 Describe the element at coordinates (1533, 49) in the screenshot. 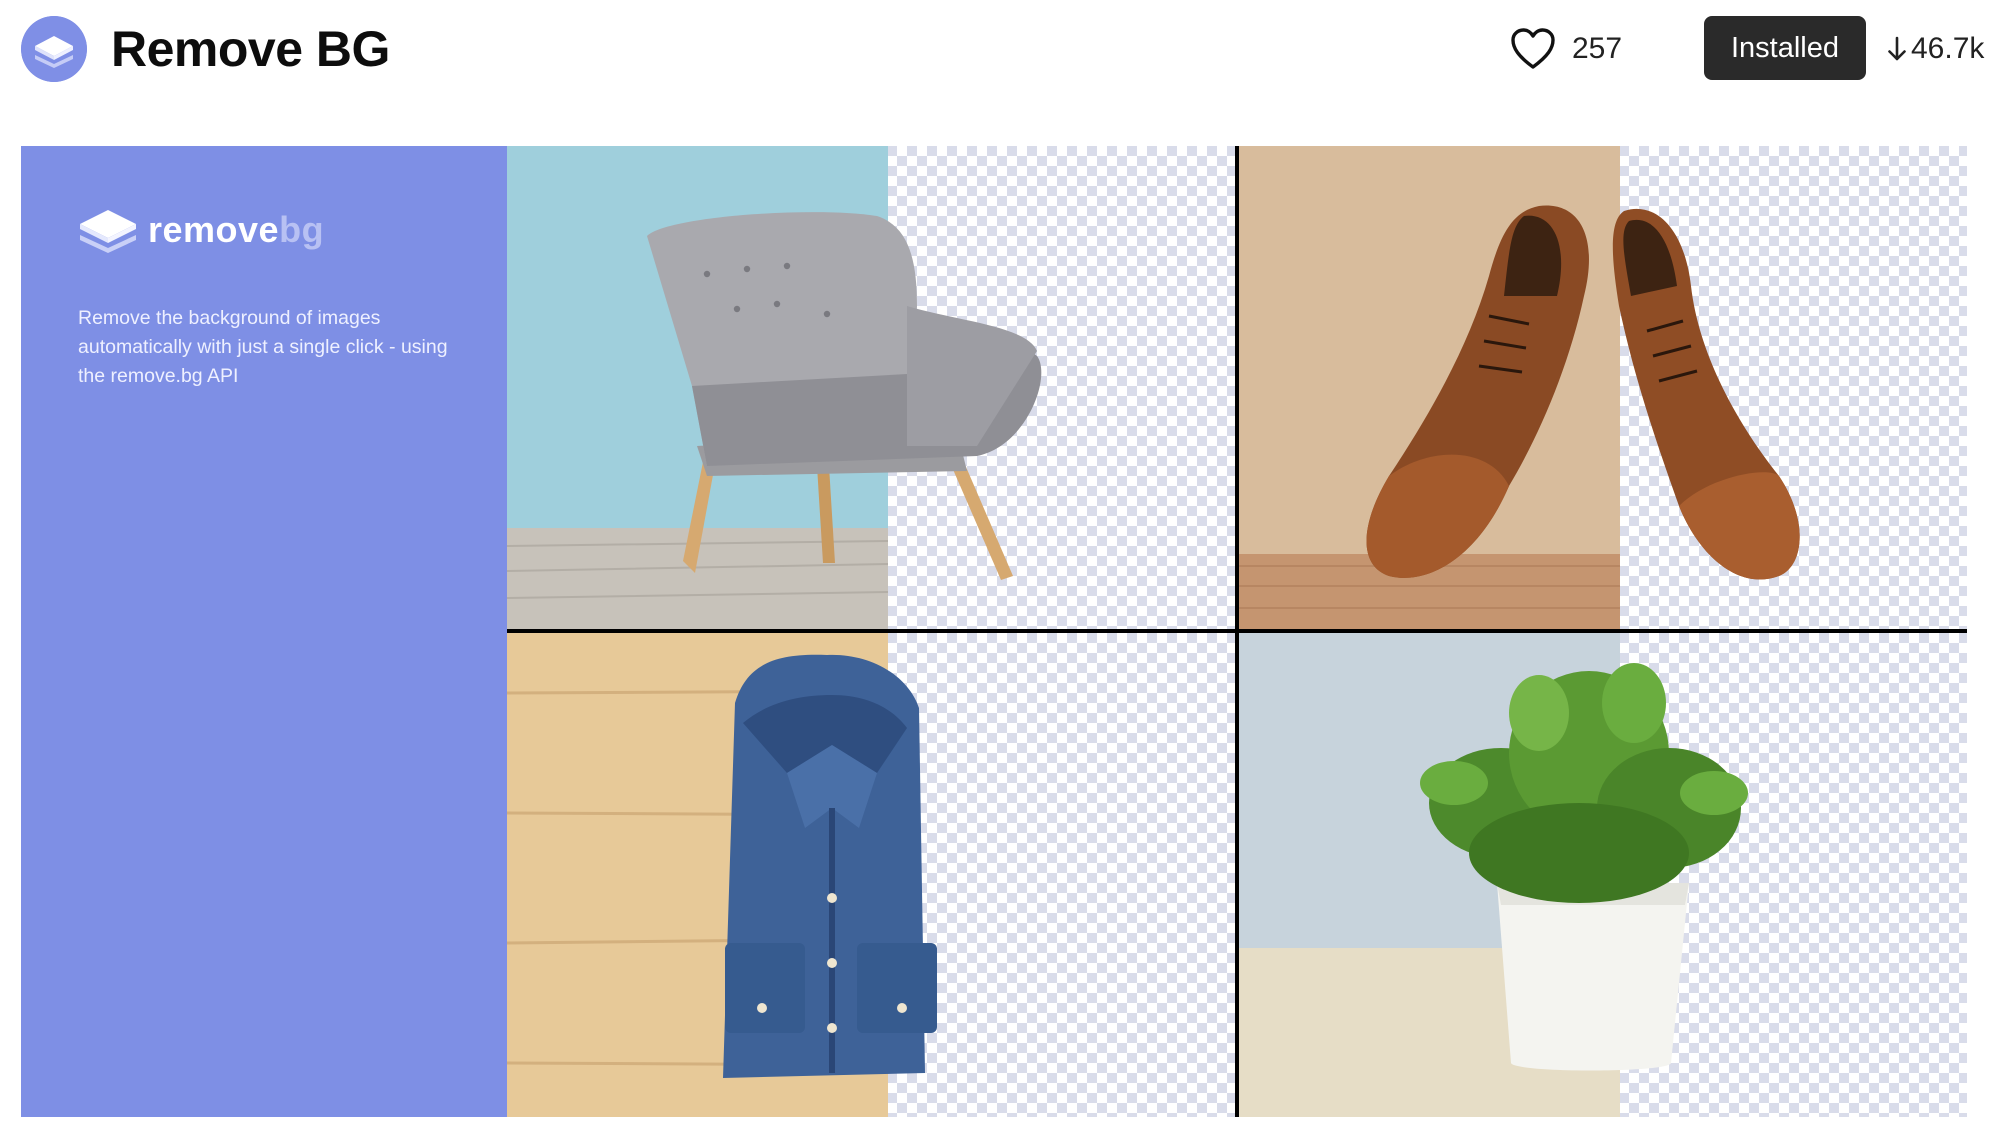

I see `heart-icon` at that location.